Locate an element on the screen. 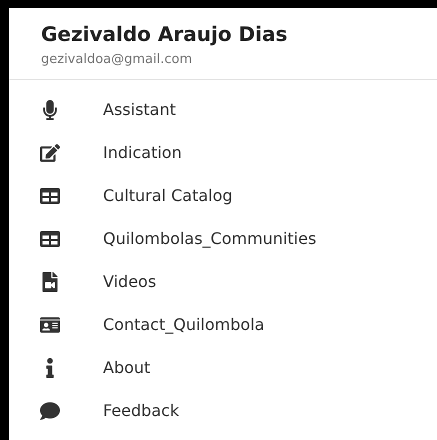 Image resolution: width=437 pixels, height=440 pixels. menu-item: Indication is located at coordinates (223, 152).